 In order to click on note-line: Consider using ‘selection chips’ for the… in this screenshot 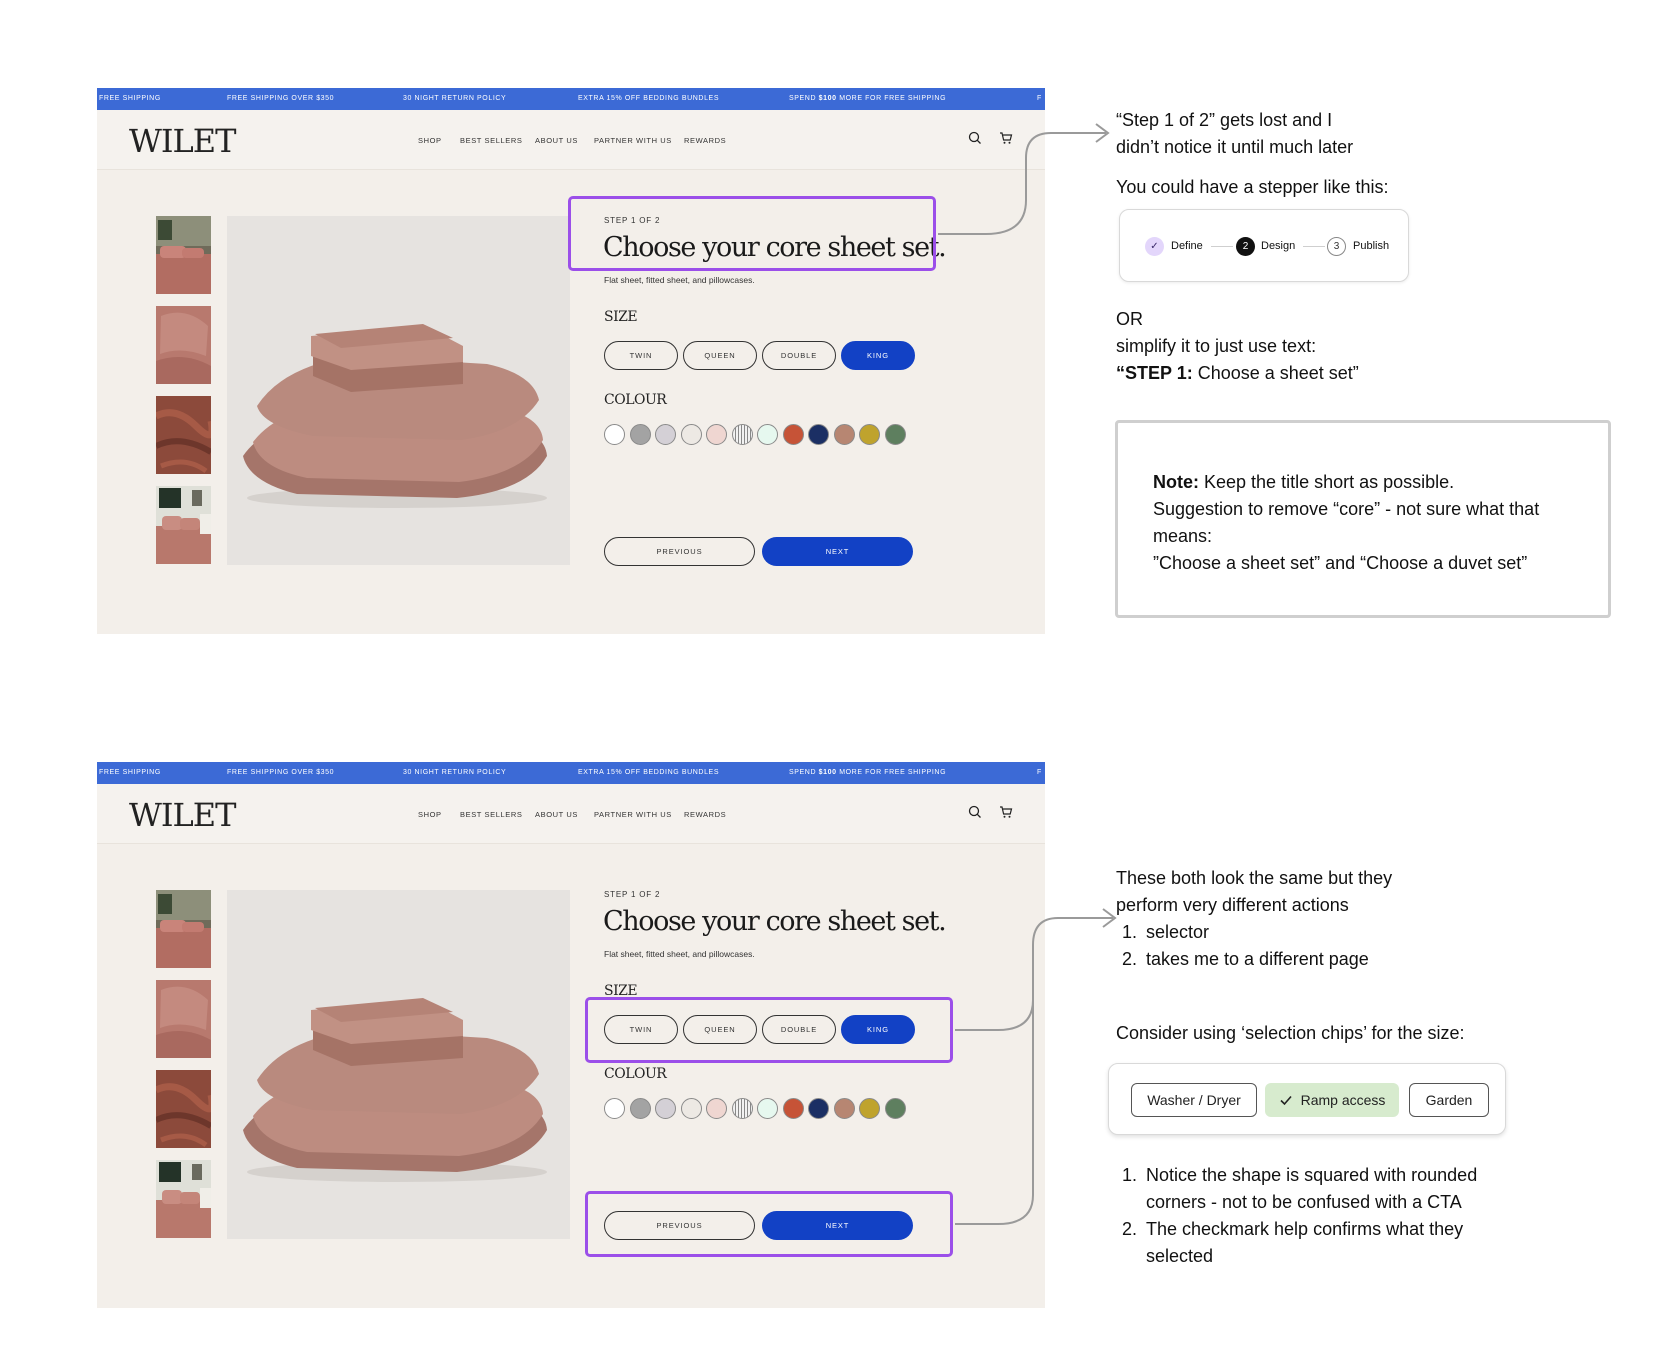, I will do `click(1290, 1033)`.